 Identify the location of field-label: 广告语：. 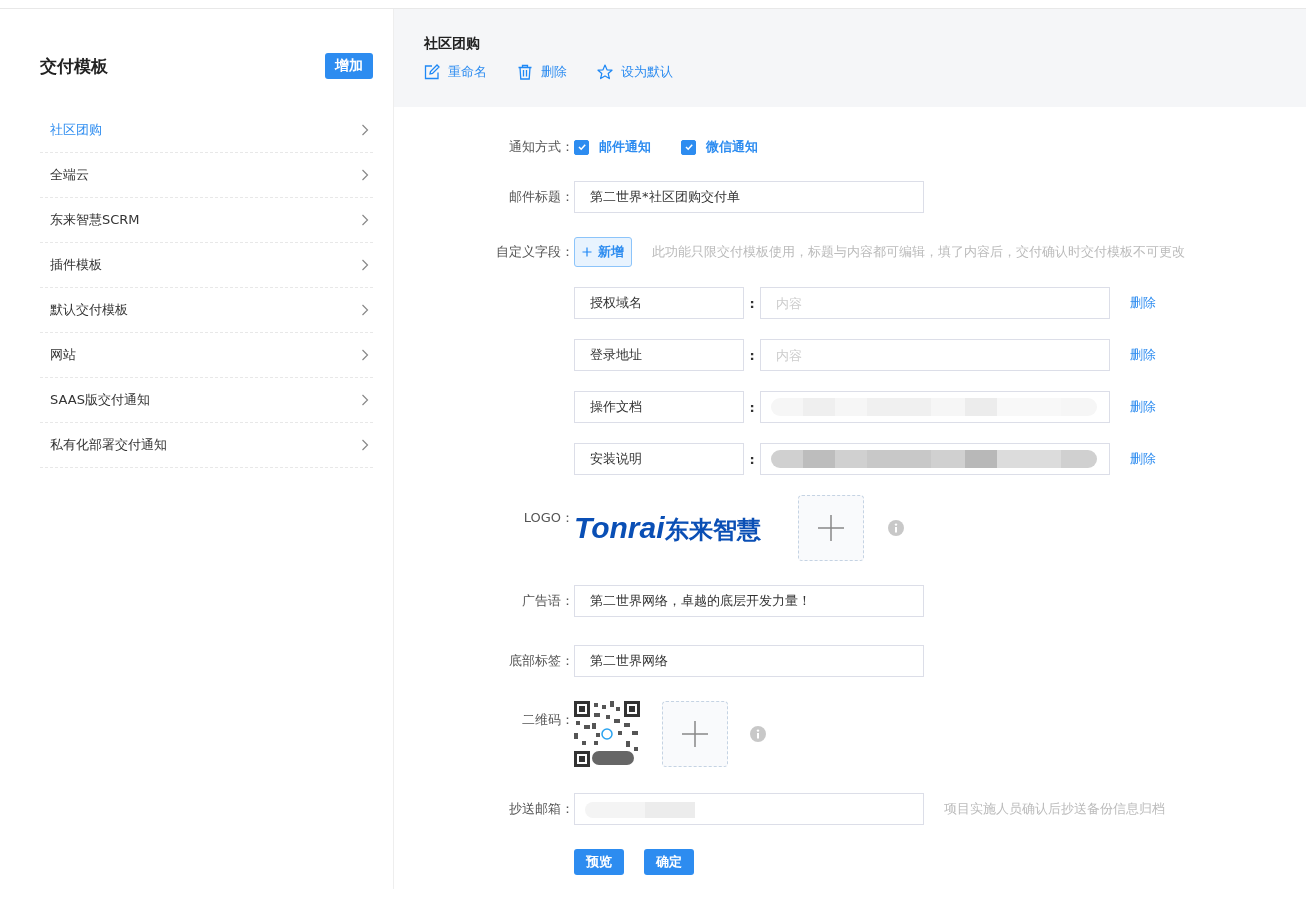
(547, 601).